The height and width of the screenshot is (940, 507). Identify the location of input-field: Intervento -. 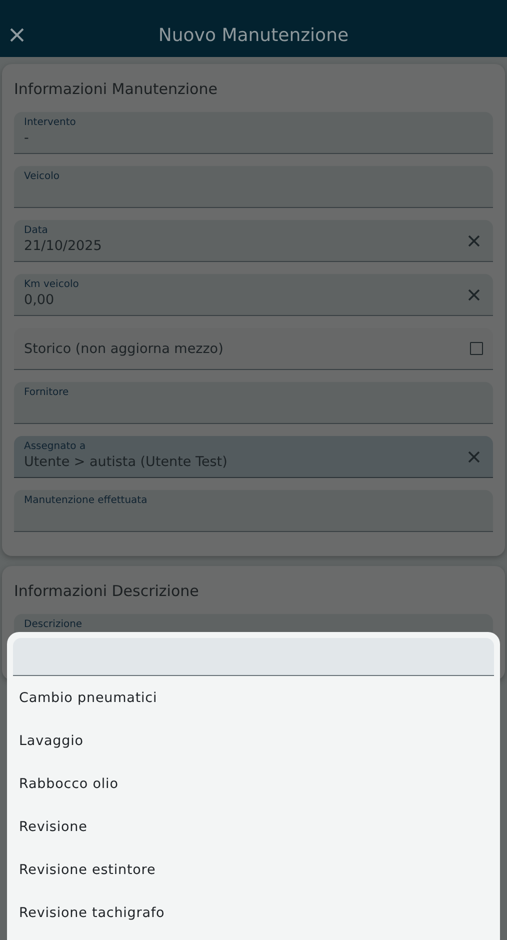
(253, 133).